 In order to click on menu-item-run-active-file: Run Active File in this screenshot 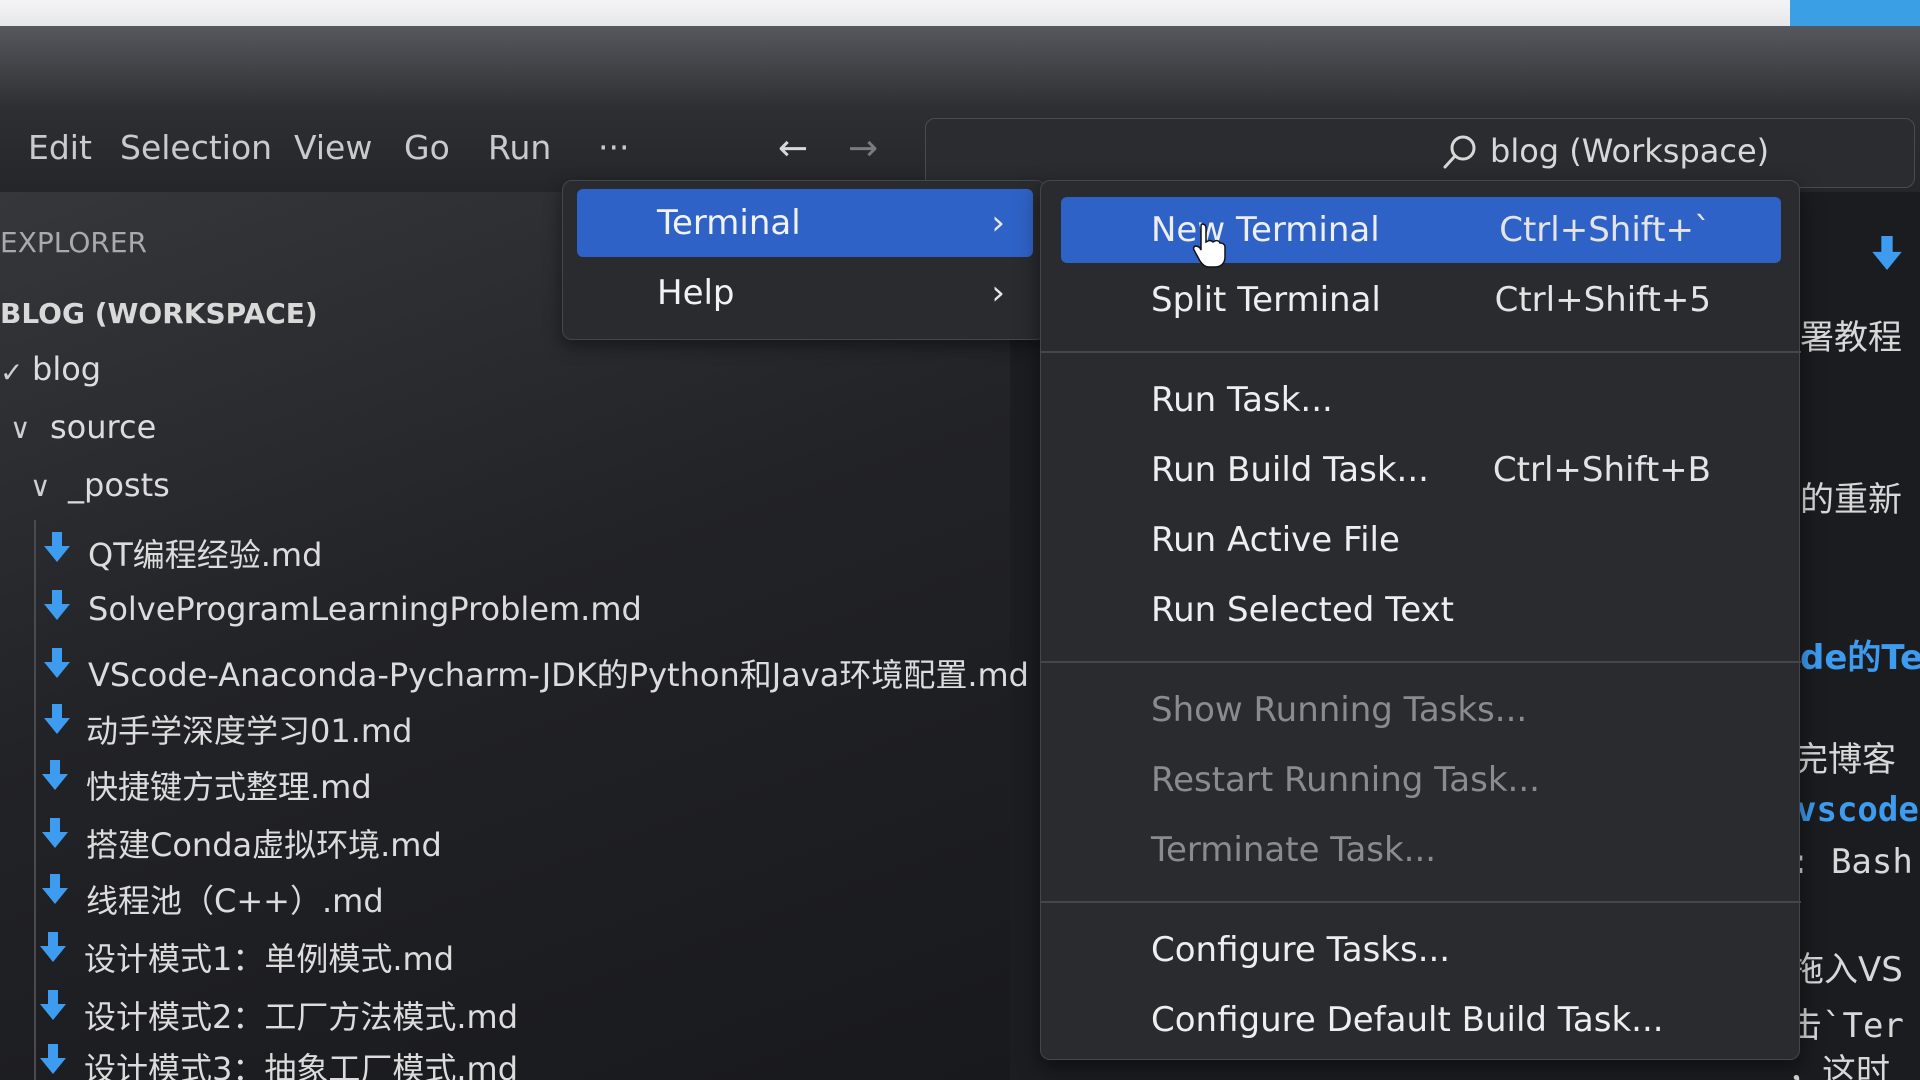, I will do `click(1421, 540)`.